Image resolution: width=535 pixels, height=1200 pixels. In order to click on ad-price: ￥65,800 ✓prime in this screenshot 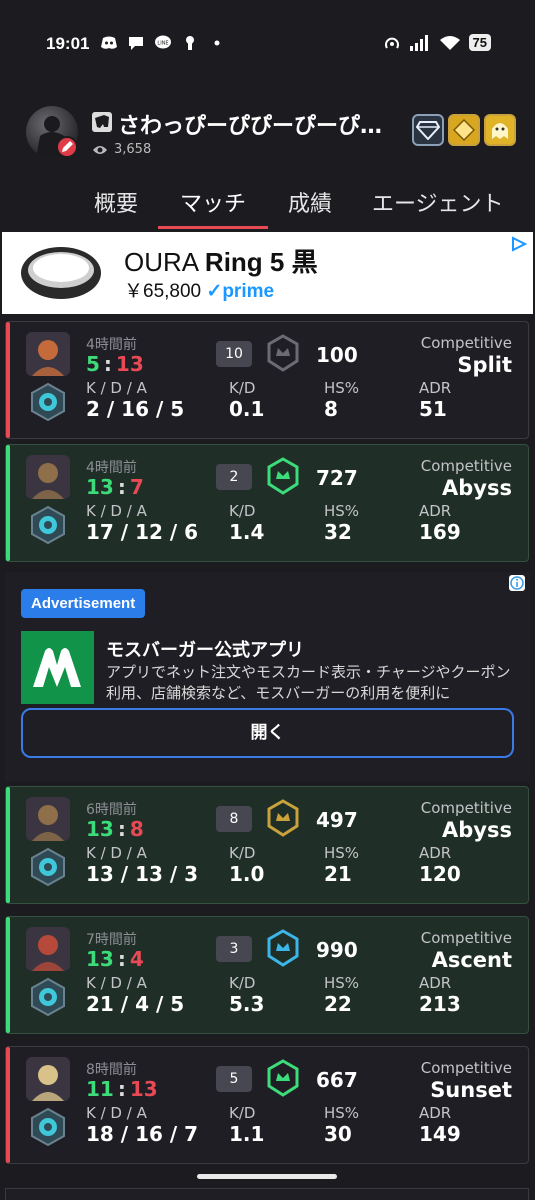, I will do `click(199, 291)`.